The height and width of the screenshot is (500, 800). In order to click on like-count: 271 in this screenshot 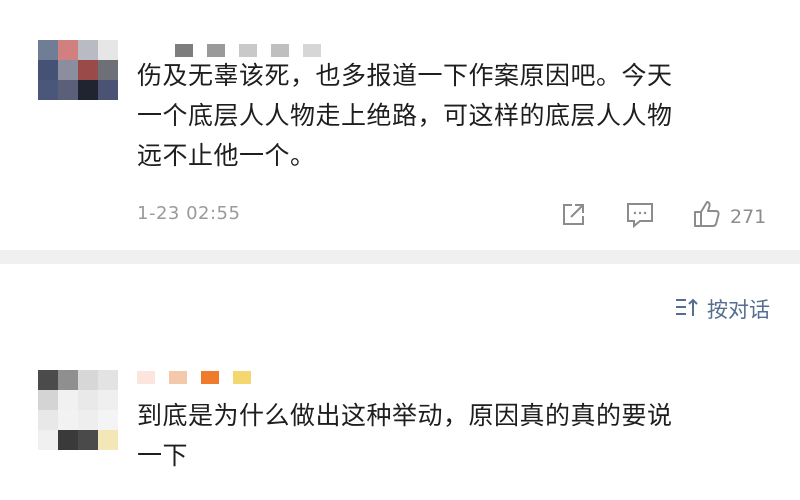, I will do `click(748, 216)`.